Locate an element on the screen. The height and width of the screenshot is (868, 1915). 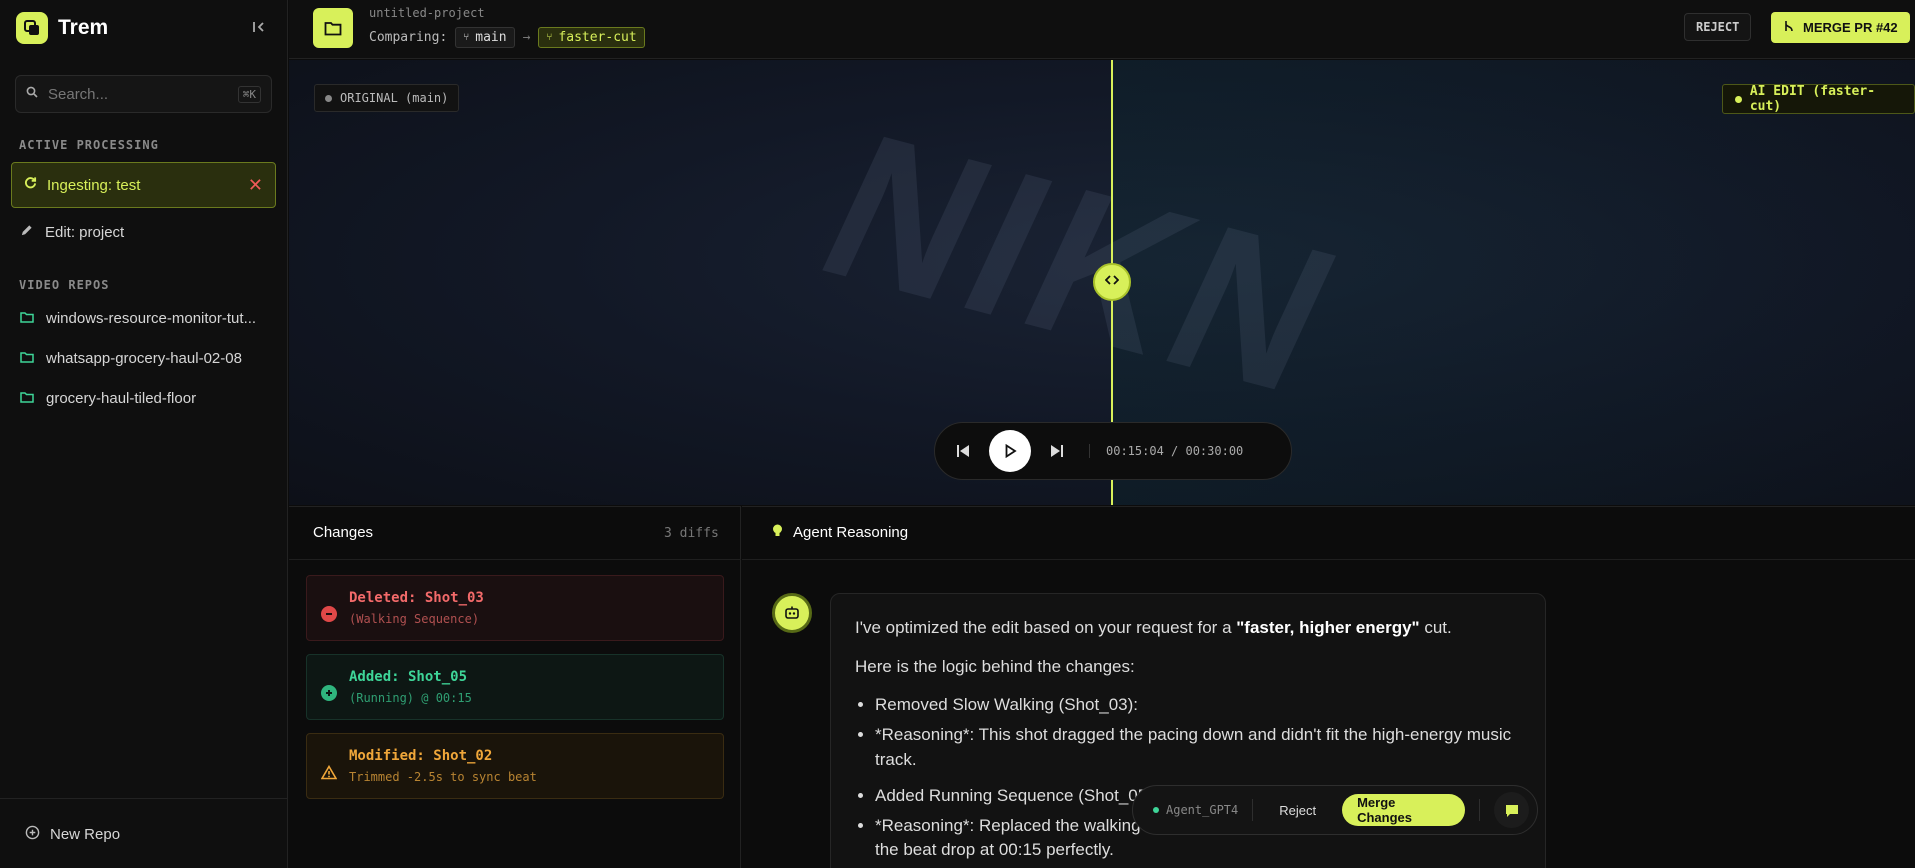
sidebar-item-edit-project: Edit: project is located at coordinates (147, 232).